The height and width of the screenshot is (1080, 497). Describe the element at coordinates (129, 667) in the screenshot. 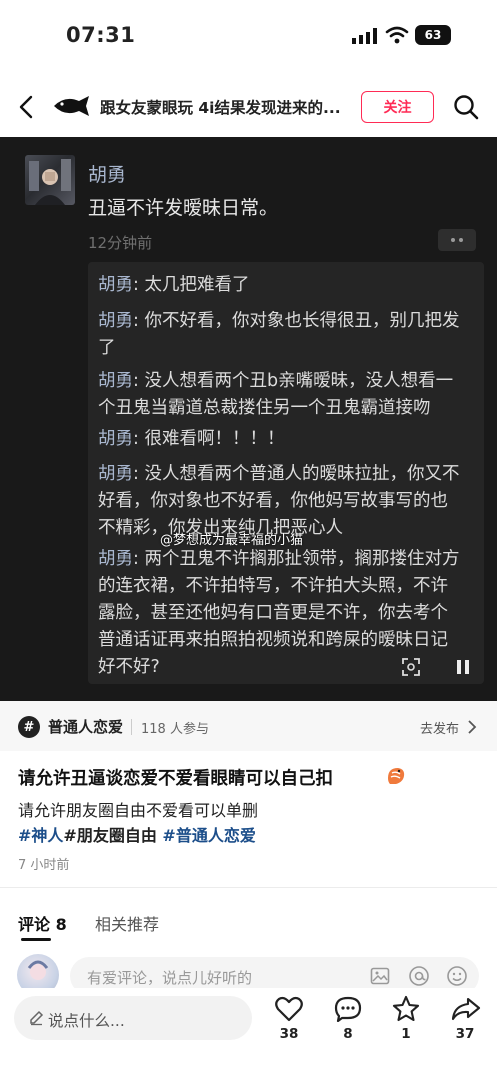

I see `reply-text-cont: 好不好?` at that location.